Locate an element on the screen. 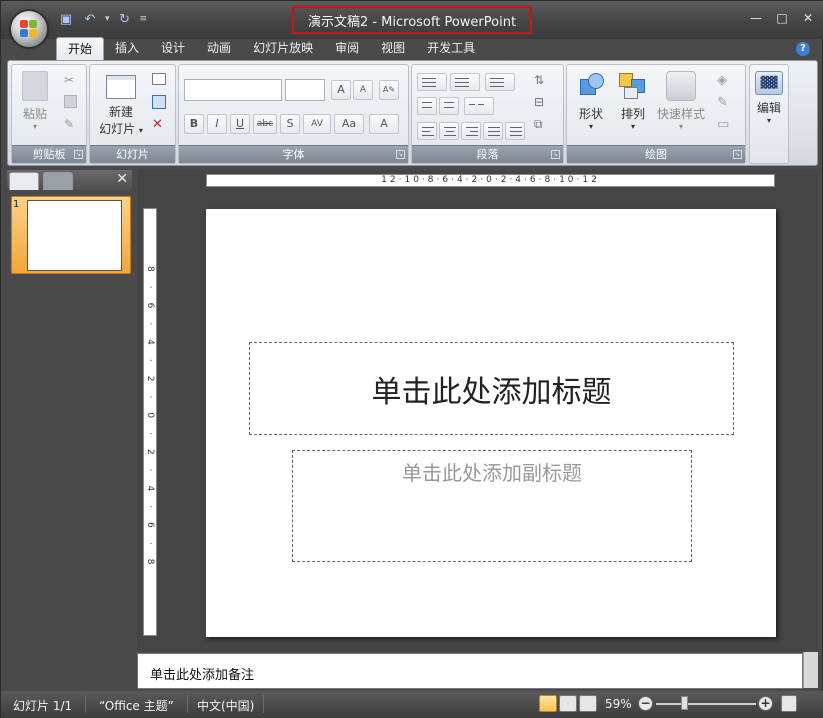 The height and width of the screenshot is (718, 823). paste-label: 粘贴 is located at coordinates (34, 114).